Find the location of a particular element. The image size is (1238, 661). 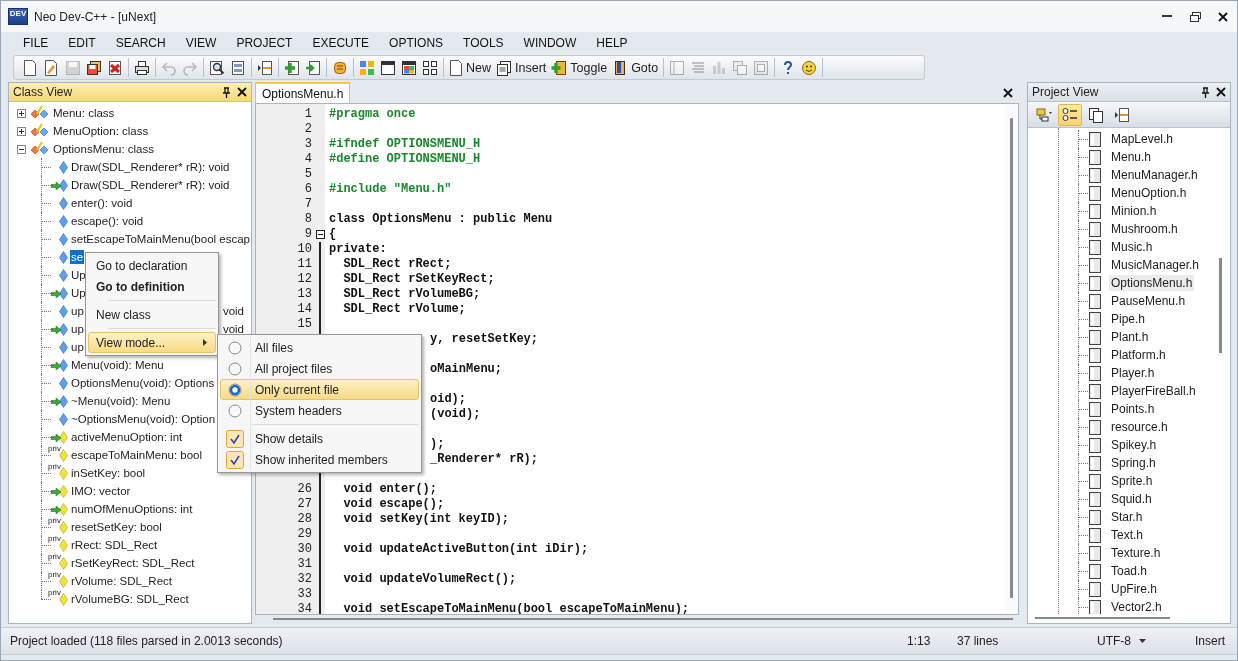

tree-item: Texture.h is located at coordinates (1136, 553).